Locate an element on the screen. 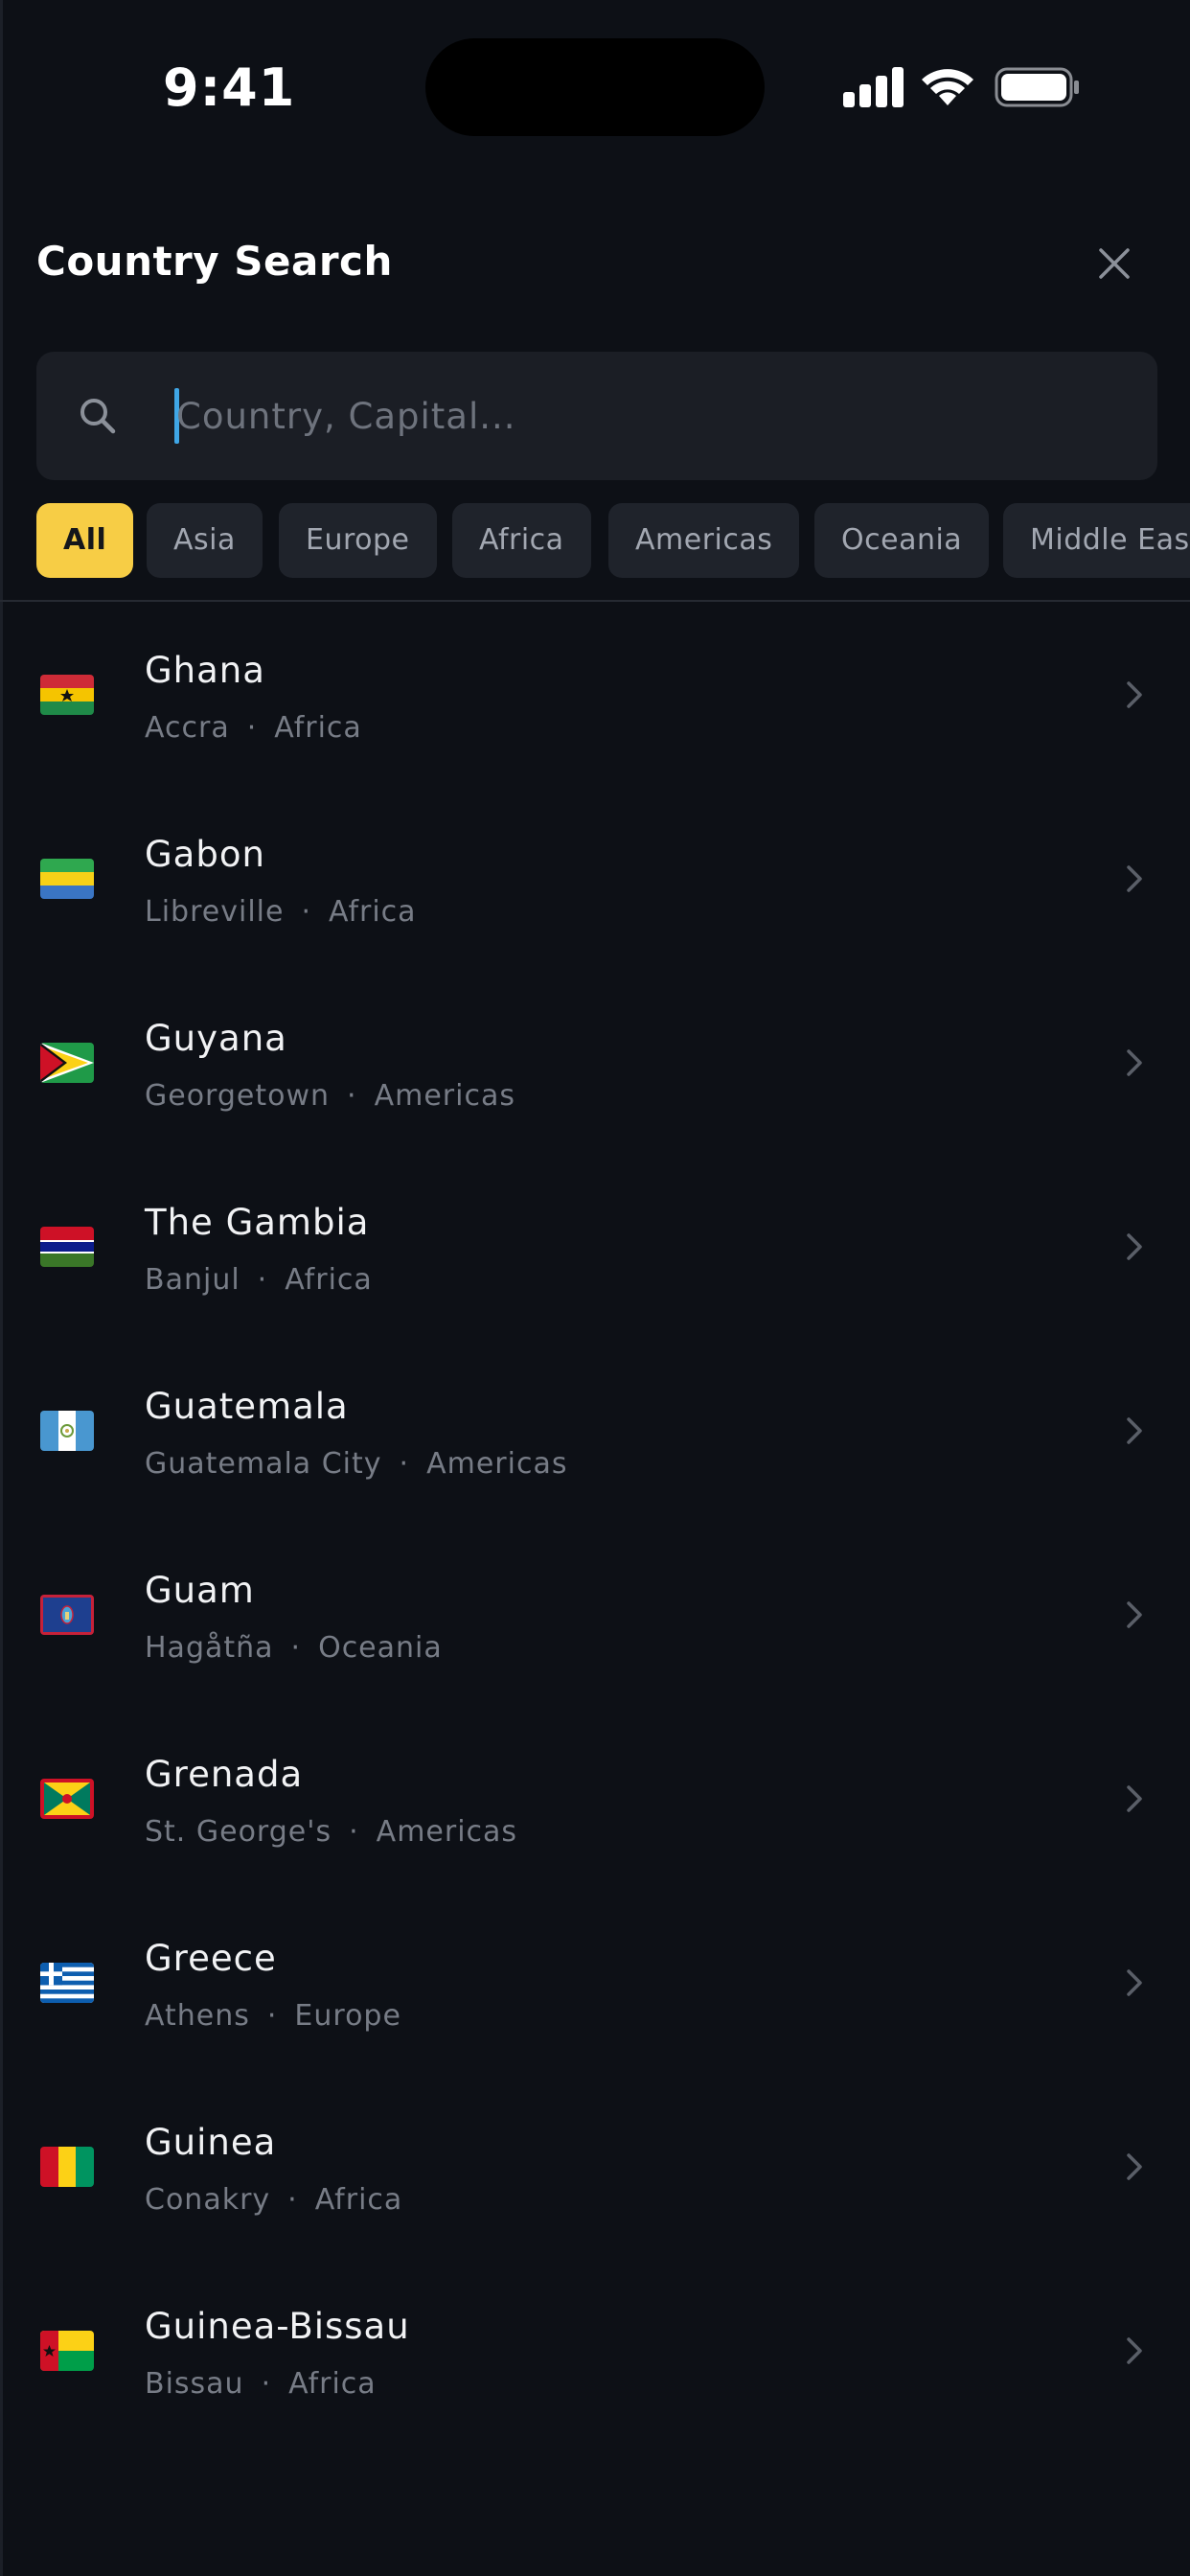 Image resolution: width=1190 pixels, height=2576 pixels. country-meta: Banjul · Africa is located at coordinates (259, 1280).